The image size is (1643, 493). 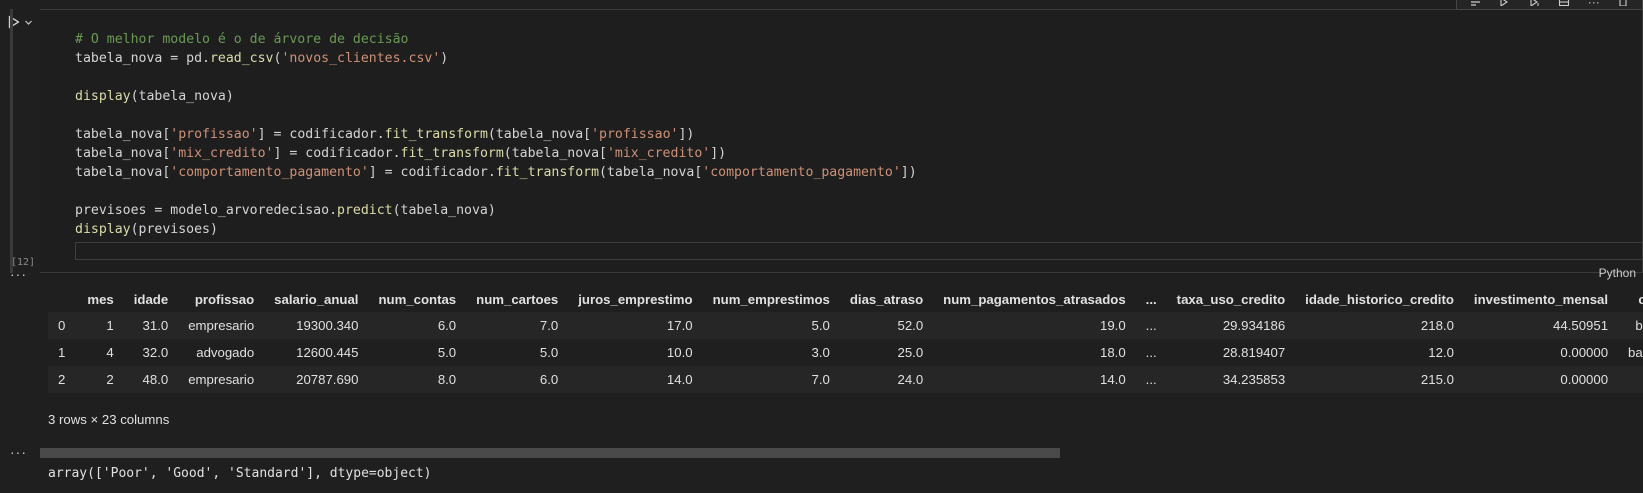 I want to click on table-cell: 3.0, so click(x=820, y=352).